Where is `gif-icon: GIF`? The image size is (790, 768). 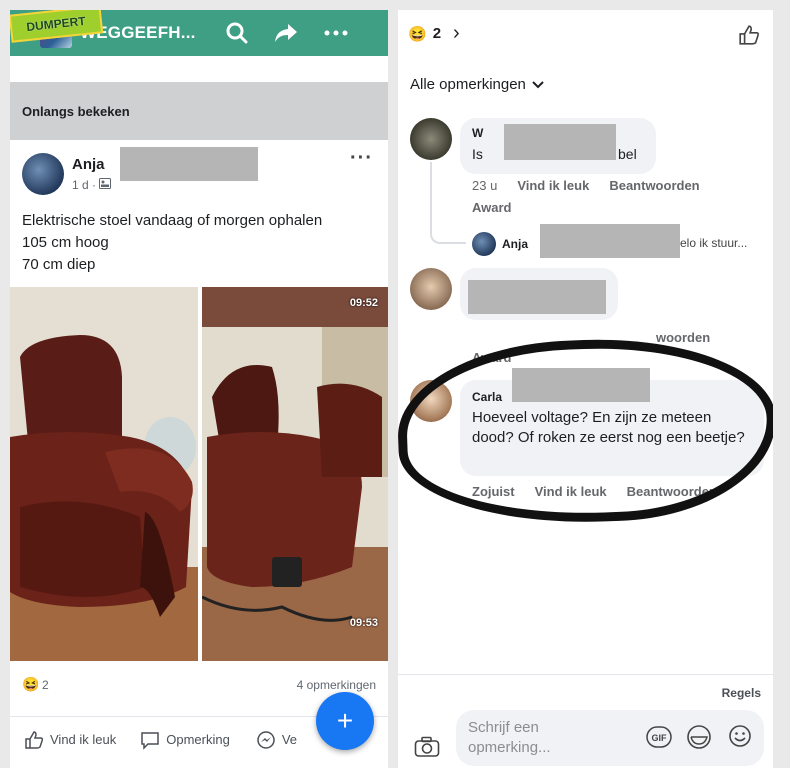 gif-icon: GIF is located at coordinates (659, 739).